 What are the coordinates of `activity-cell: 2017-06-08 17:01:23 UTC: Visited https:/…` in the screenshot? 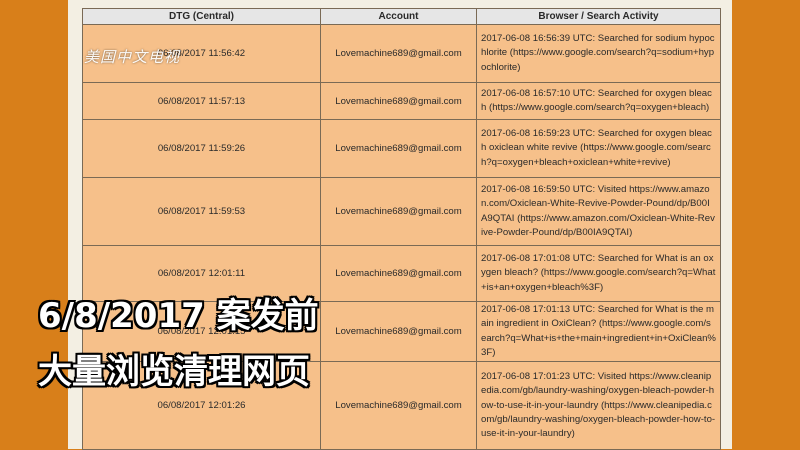 It's located at (598, 405).